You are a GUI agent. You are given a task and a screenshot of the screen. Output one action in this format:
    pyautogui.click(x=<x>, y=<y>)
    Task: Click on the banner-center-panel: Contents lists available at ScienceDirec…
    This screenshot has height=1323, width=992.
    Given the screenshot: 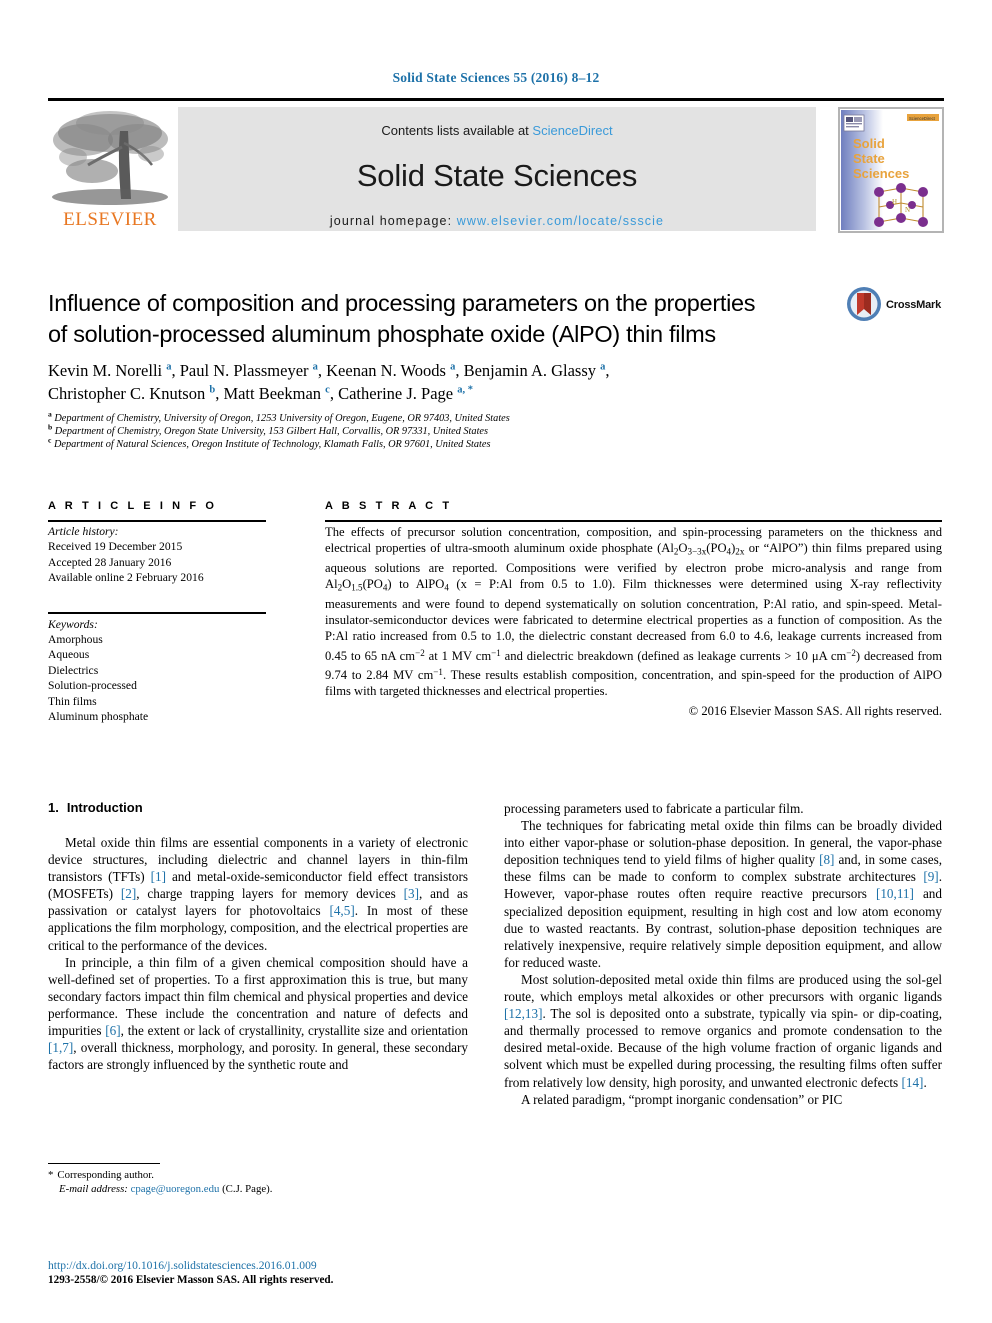 What is the action you would take?
    pyautogui.click(x=497, y=169)
    